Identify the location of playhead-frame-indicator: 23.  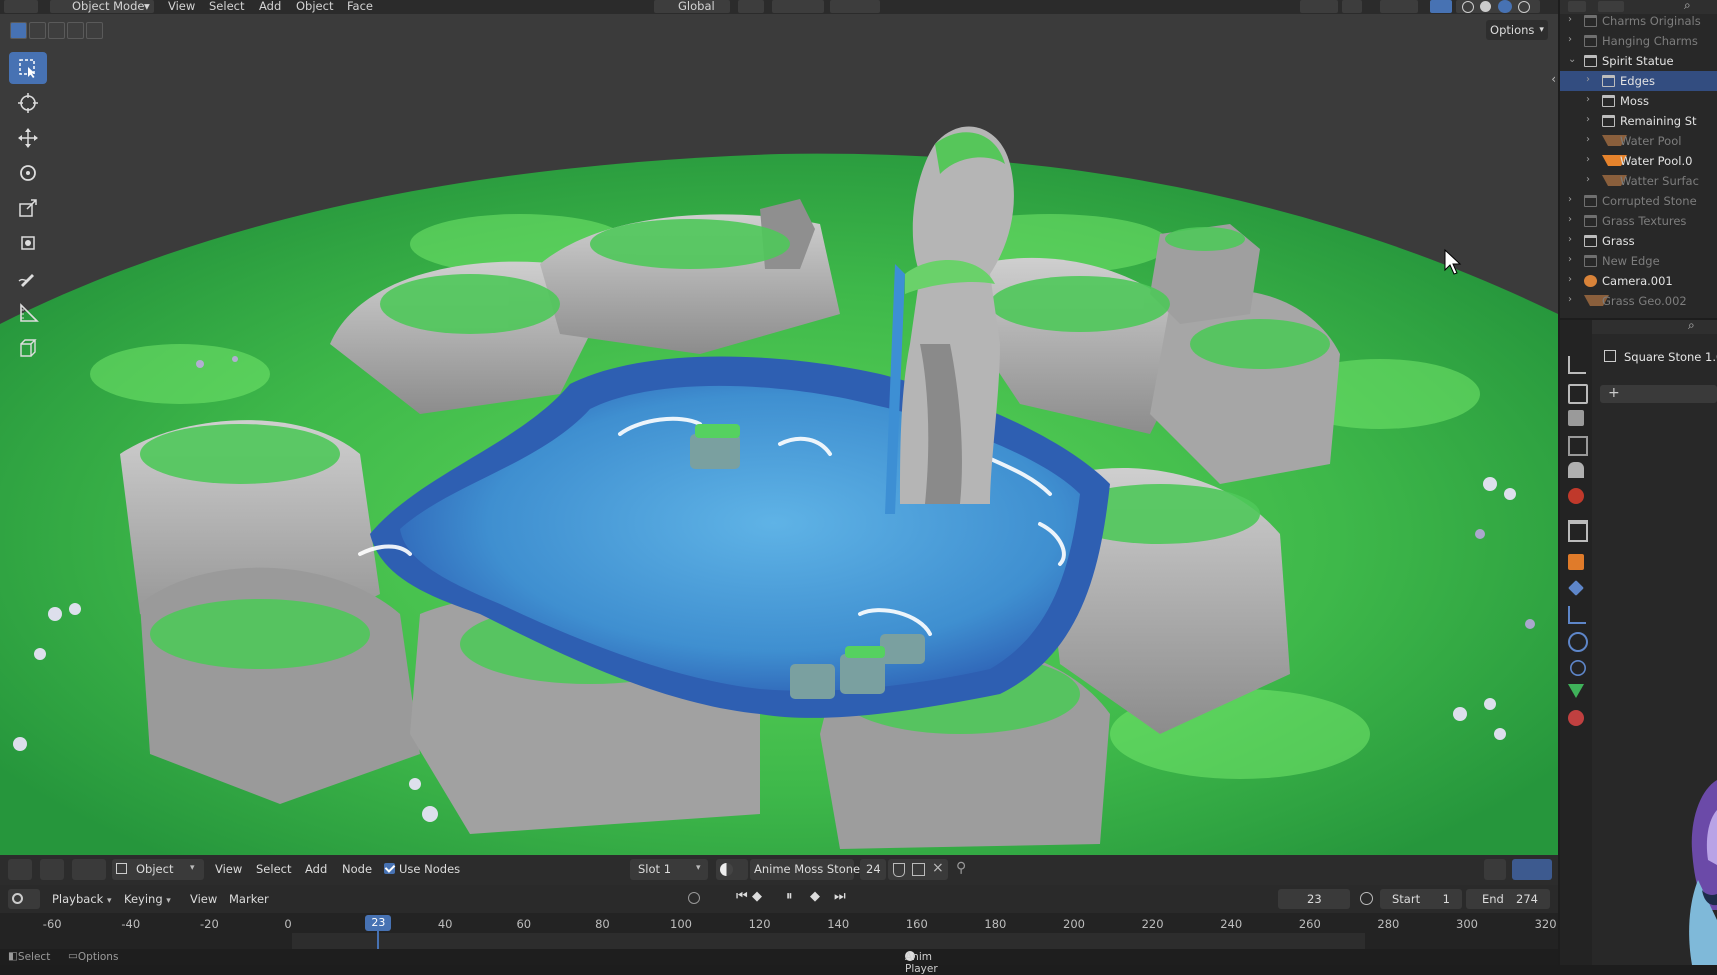
(378, 923).